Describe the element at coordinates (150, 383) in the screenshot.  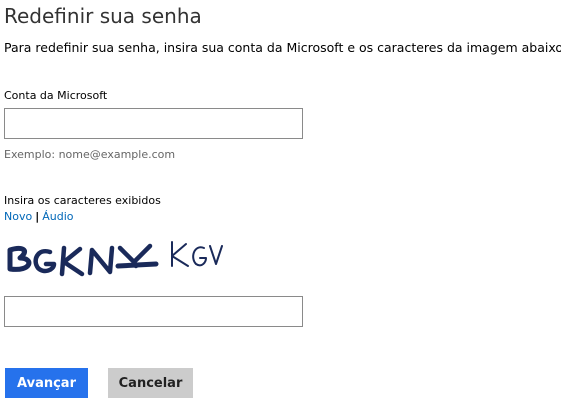
I see `cancel-button: Cancelar` at that location.